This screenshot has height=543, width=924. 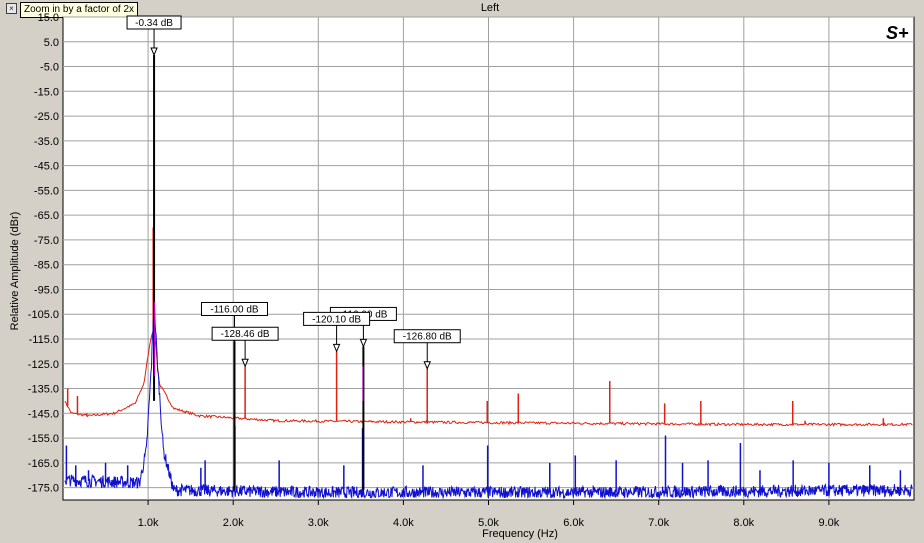 What do you see at coordinates (234, 309) in the screenshot?
I see `annotation-label: -116.00 dB` at bounding box center [234, 309].